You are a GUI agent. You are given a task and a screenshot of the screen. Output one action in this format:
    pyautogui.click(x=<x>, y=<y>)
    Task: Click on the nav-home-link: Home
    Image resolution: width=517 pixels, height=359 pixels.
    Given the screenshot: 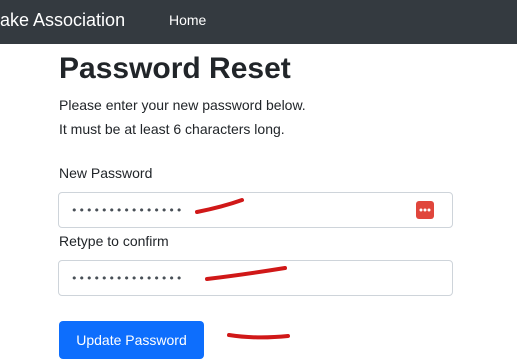 What is the action you would take?
    pyautogui.click(x=187, y=20)
    